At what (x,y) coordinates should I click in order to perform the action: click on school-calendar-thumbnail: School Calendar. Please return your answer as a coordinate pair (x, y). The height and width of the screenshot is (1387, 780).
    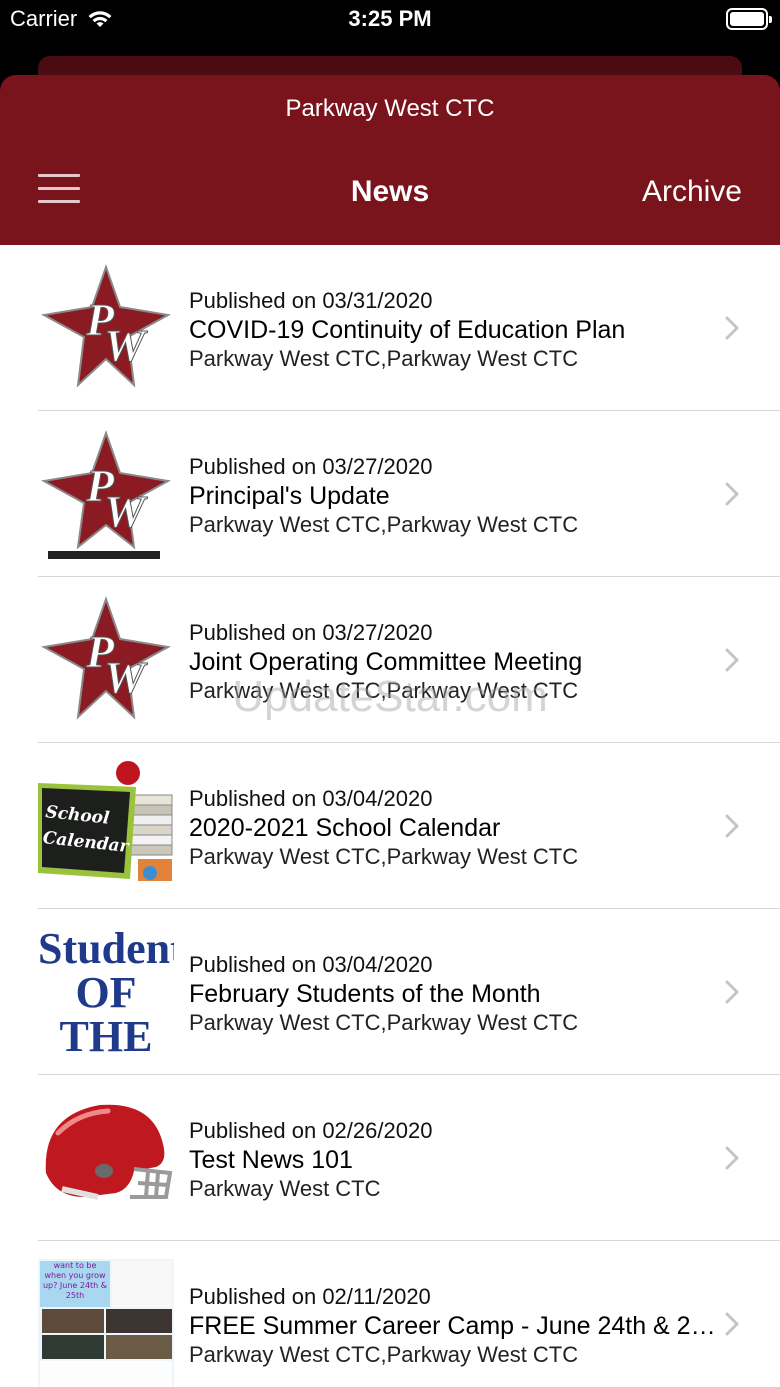
    Looking at the image, I should click on (106, 826).